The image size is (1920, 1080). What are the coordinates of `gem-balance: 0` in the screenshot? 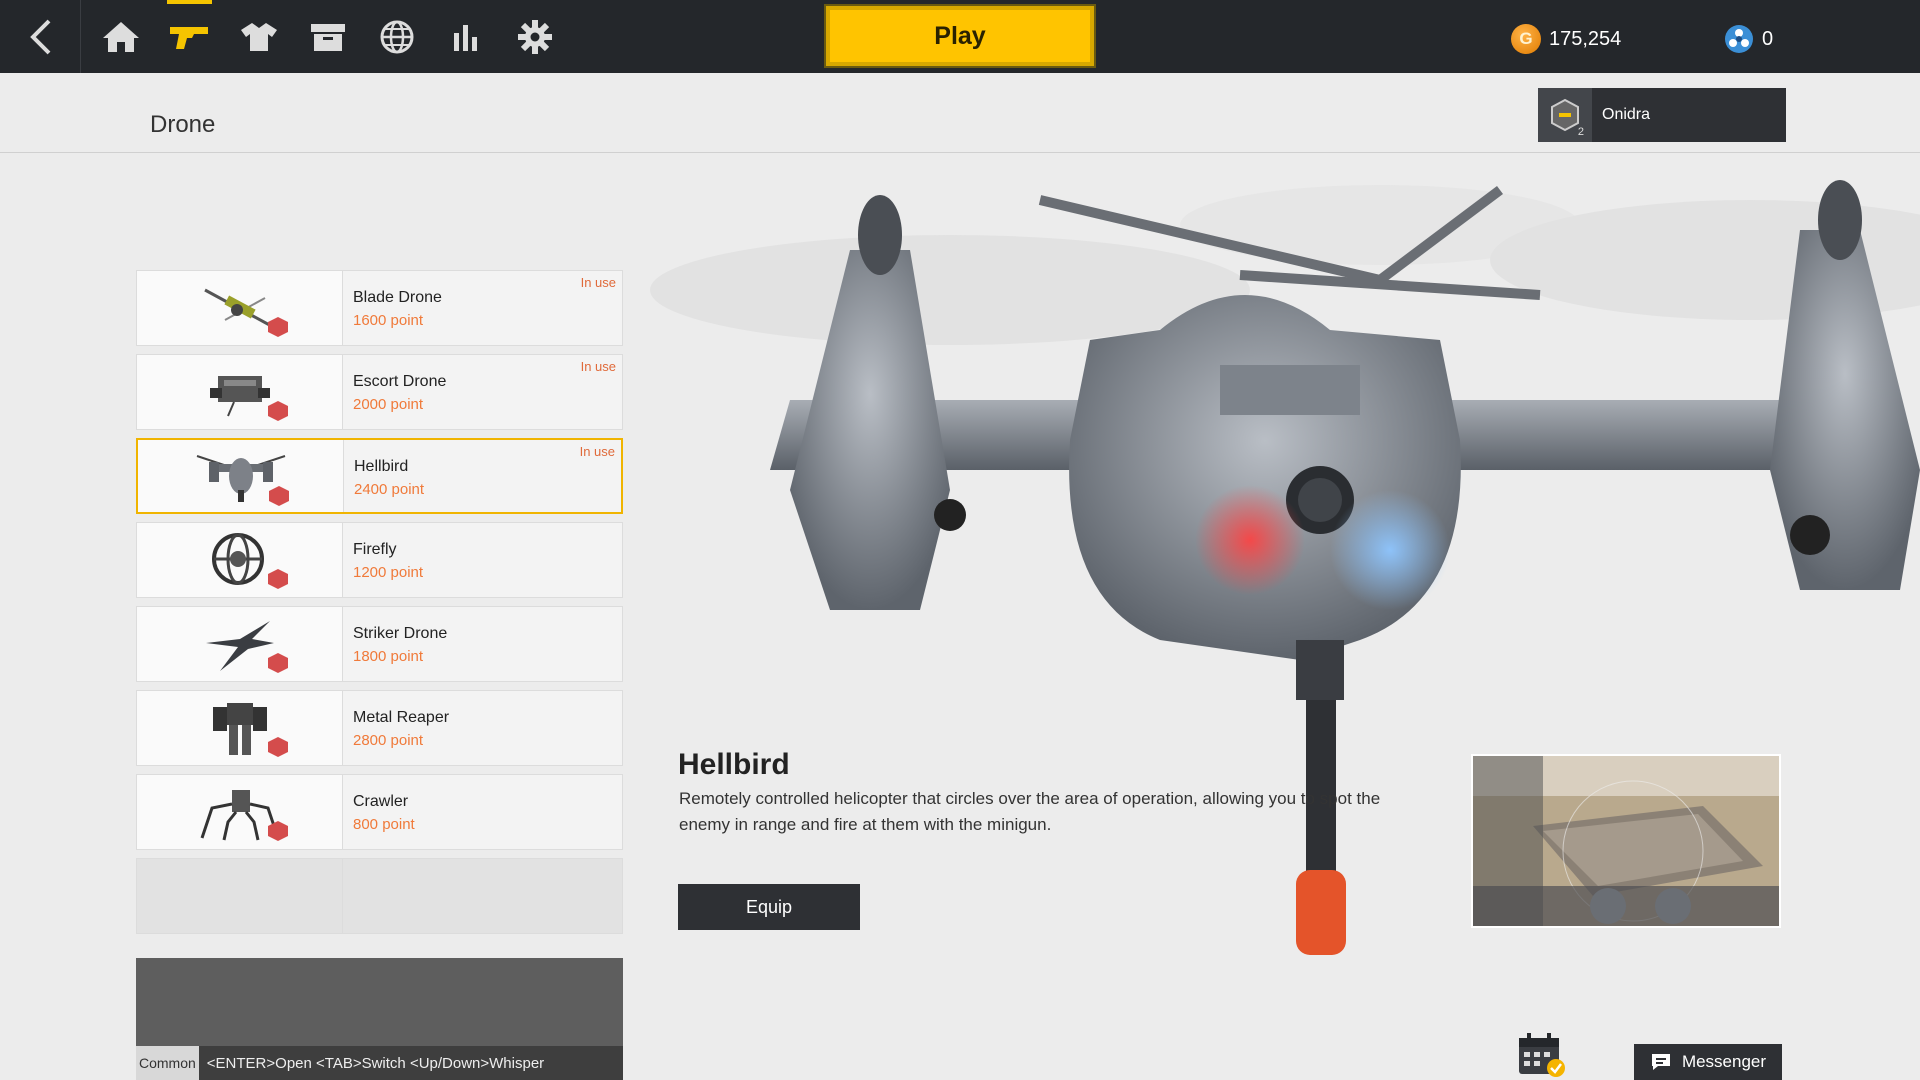 It's located at (1748, 39).